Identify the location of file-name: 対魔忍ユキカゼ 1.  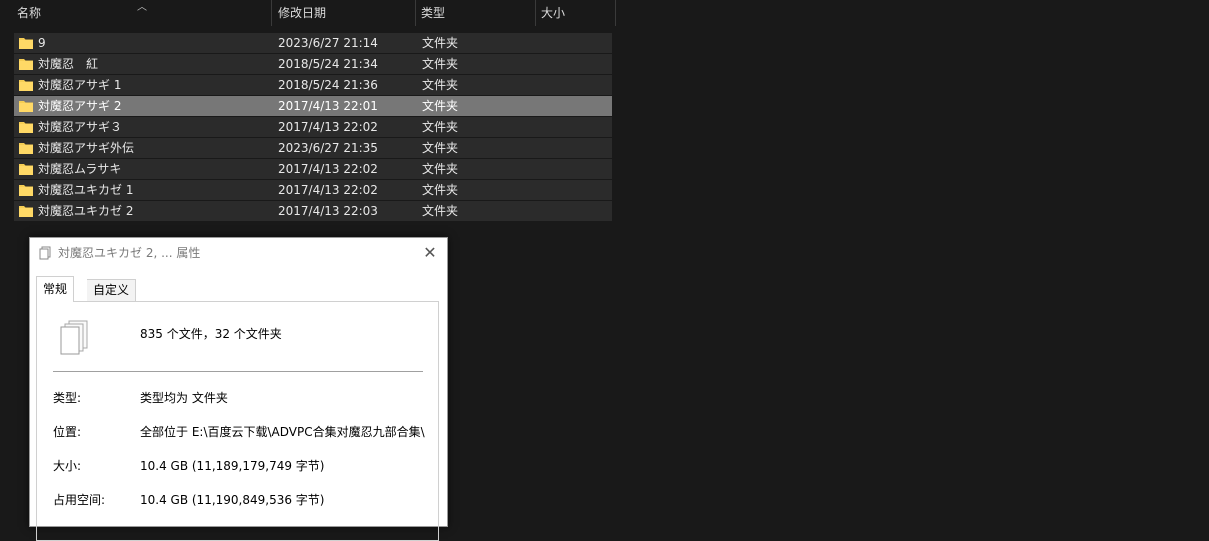
(86, 190).